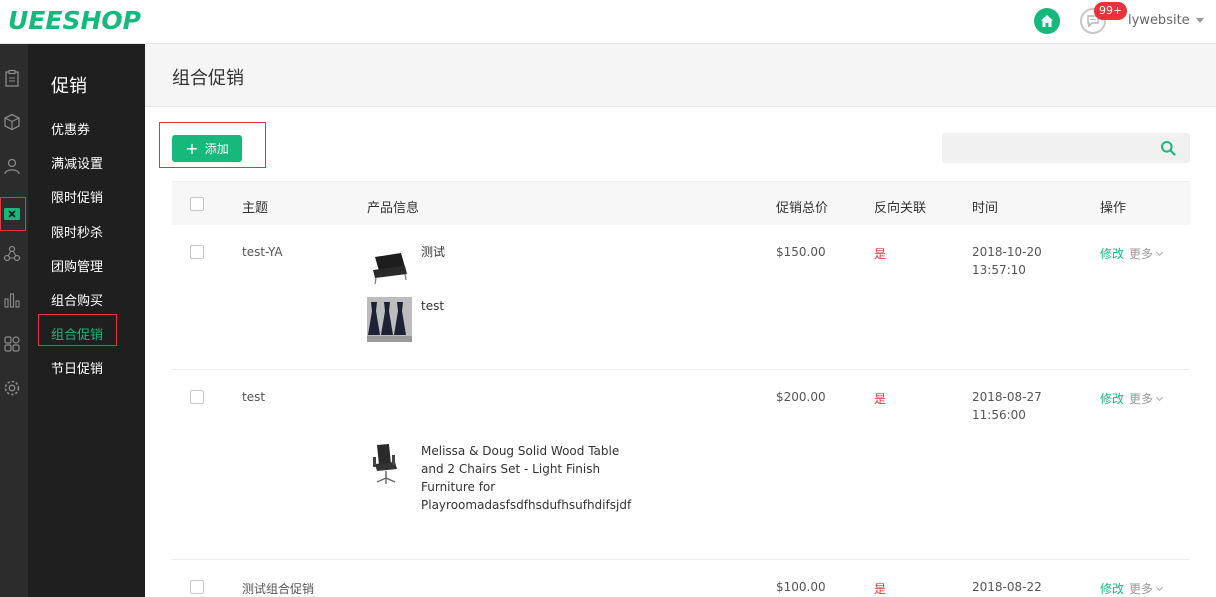 This screenshot has width=1216, height=597. What do you see at coordinates (389, 464) in the screenshot?
I see `product-image-office-chair` at bounding box center [389, 464].